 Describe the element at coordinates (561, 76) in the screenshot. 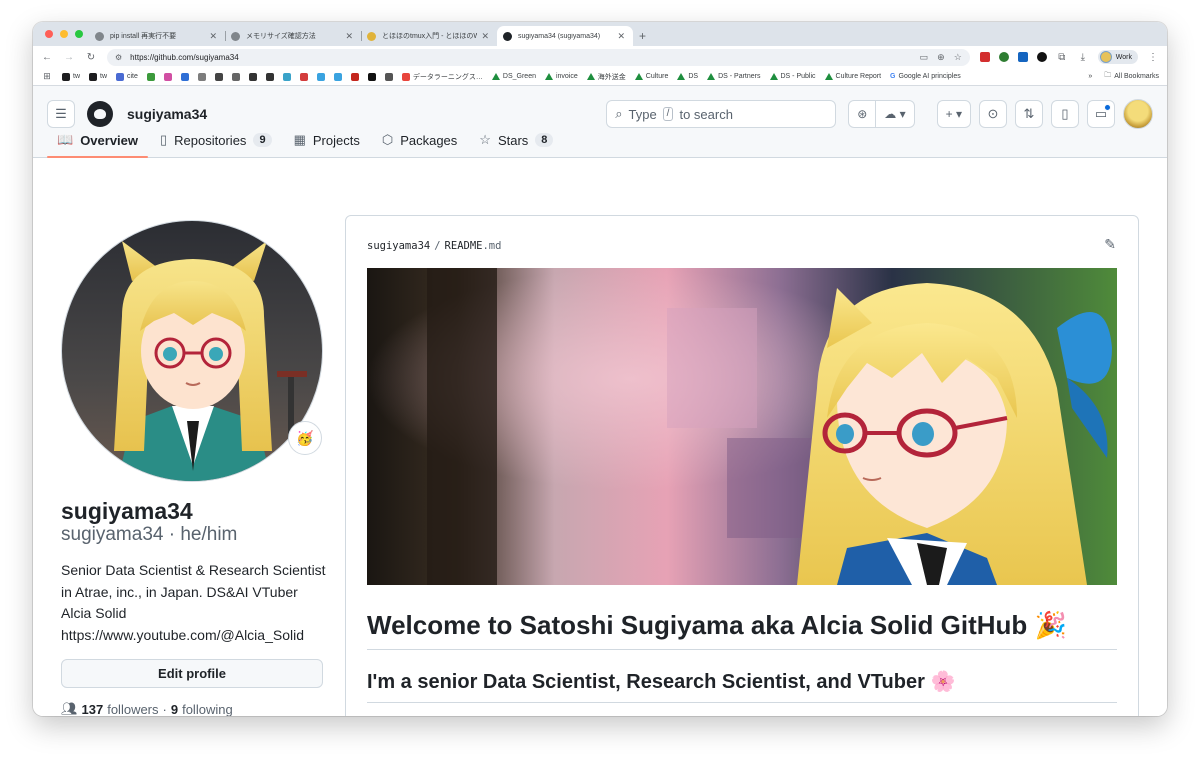

I see `bookmark-item: invoice` at that location.